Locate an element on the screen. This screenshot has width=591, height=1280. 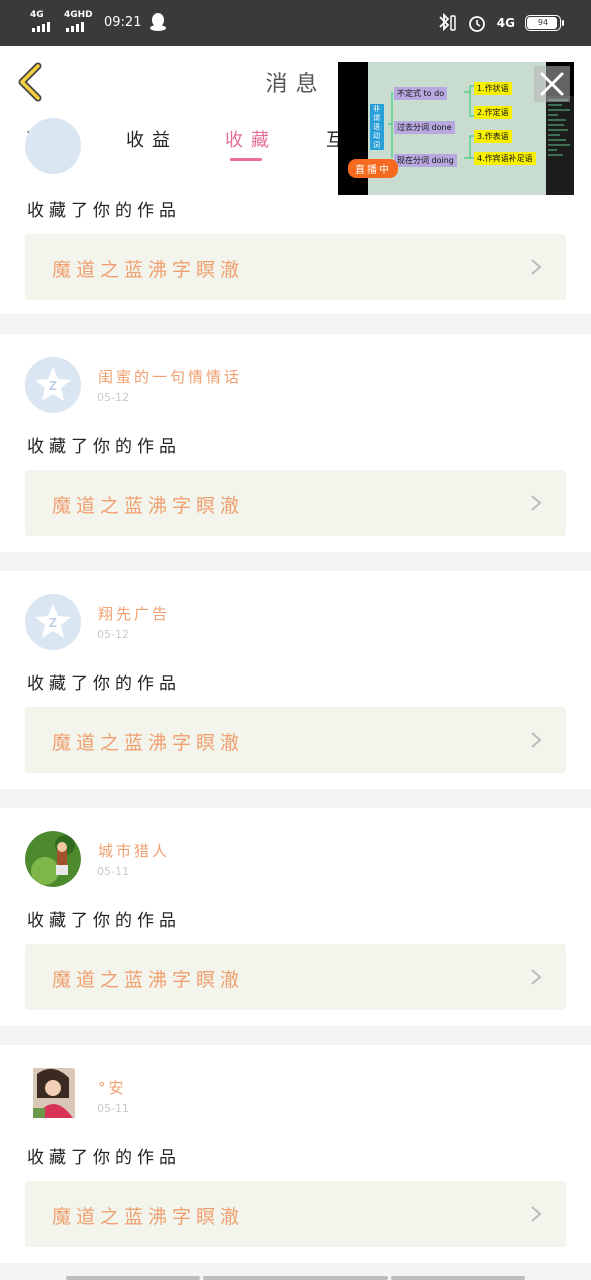
clock: 09:21 is located at coordinates (123, 22).